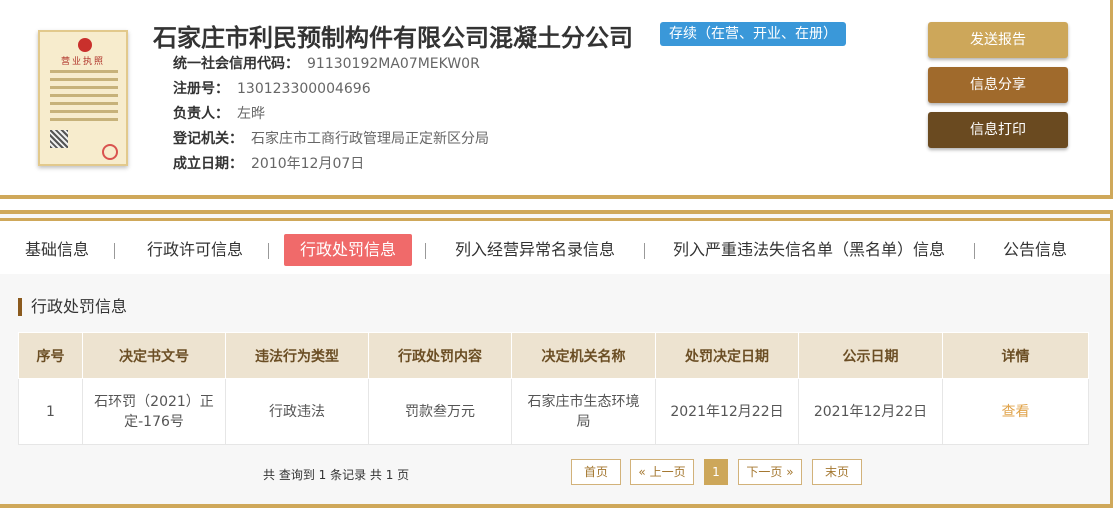  What do you see at coordinates (837, 472) in the screenshot?
I see `last-page-button: 末页` at bounding box center [837, 472].